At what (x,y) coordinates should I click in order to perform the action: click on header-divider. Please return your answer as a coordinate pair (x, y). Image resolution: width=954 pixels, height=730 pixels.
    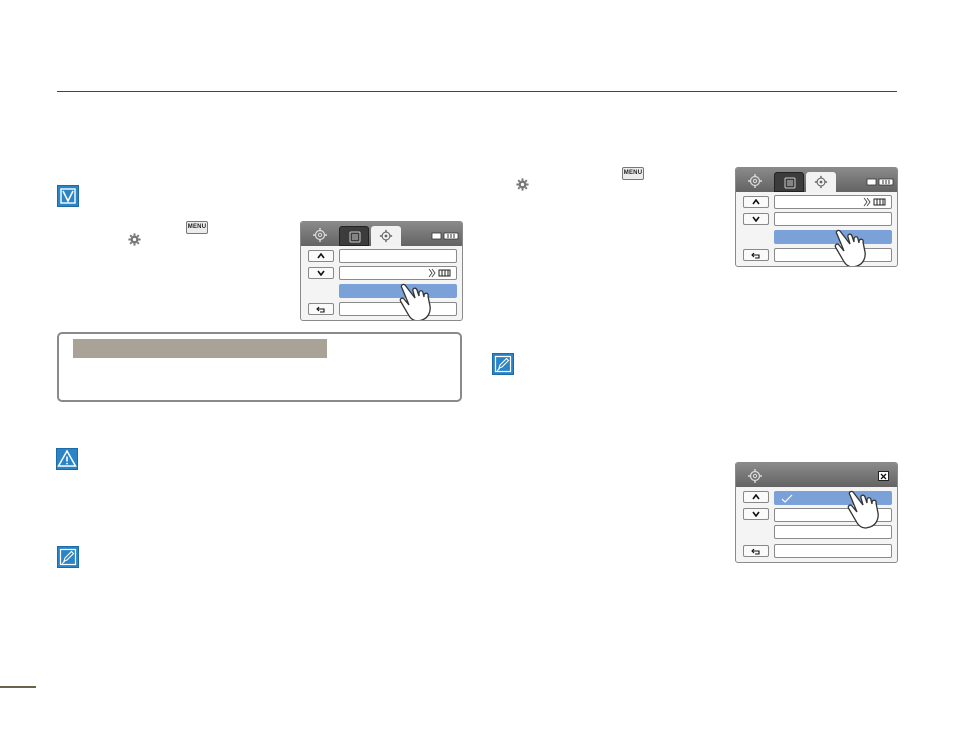
    Looking at the image, I should click on (477, 91).